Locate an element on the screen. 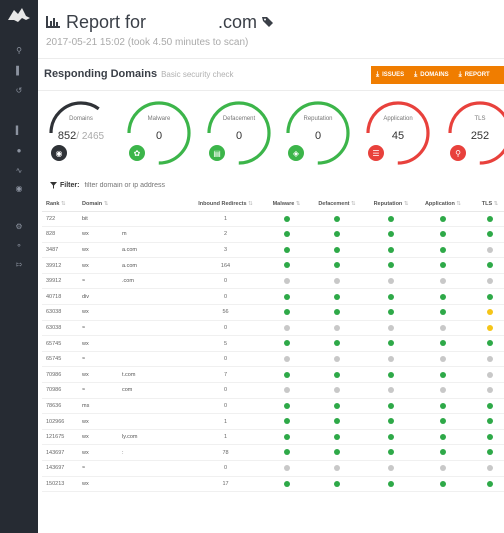 The image size is (504, 533). filter-label: Filter: is located at coordinates (70, 185).